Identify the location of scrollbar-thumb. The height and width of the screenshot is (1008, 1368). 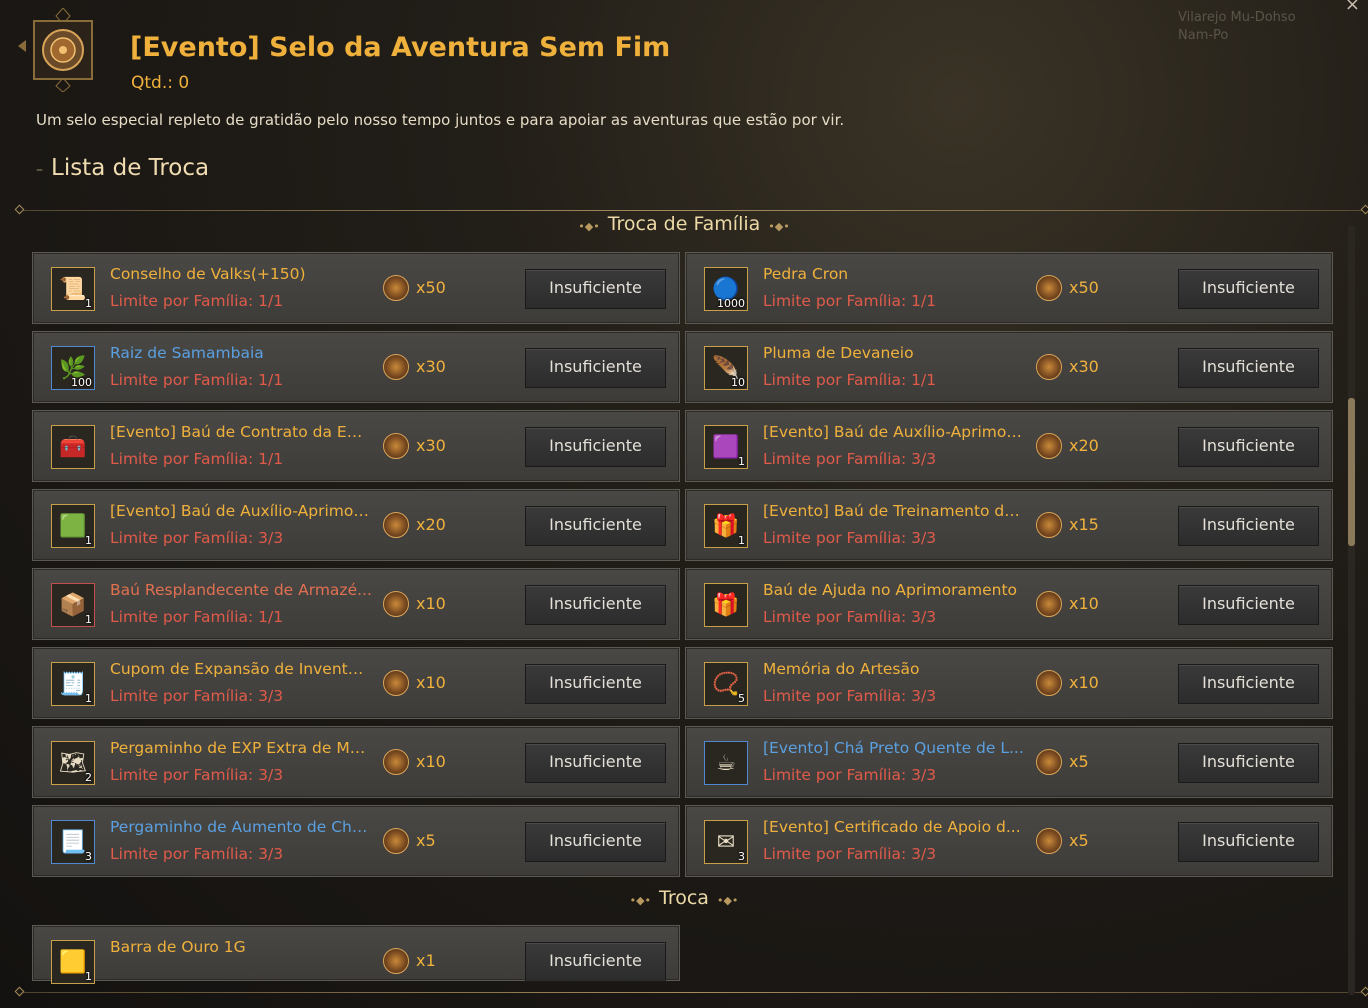
(1351, 472).